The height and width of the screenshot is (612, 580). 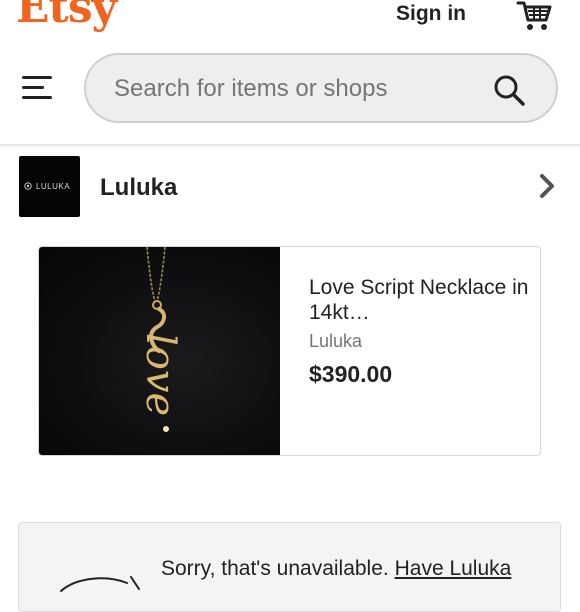 I want to click on search-bar, so click(x=321, y=88).